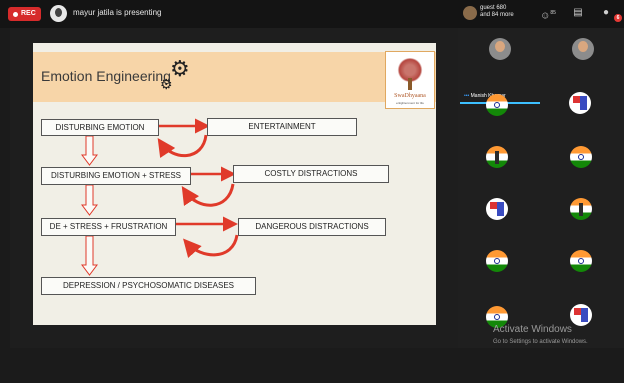 The image size is (624, 383). What do you see at coordinates (311, 174) in the screenshot?
I see `box-costly-distractions: COSTLY DISTRACTIONS` at bounding box center [311, 174].